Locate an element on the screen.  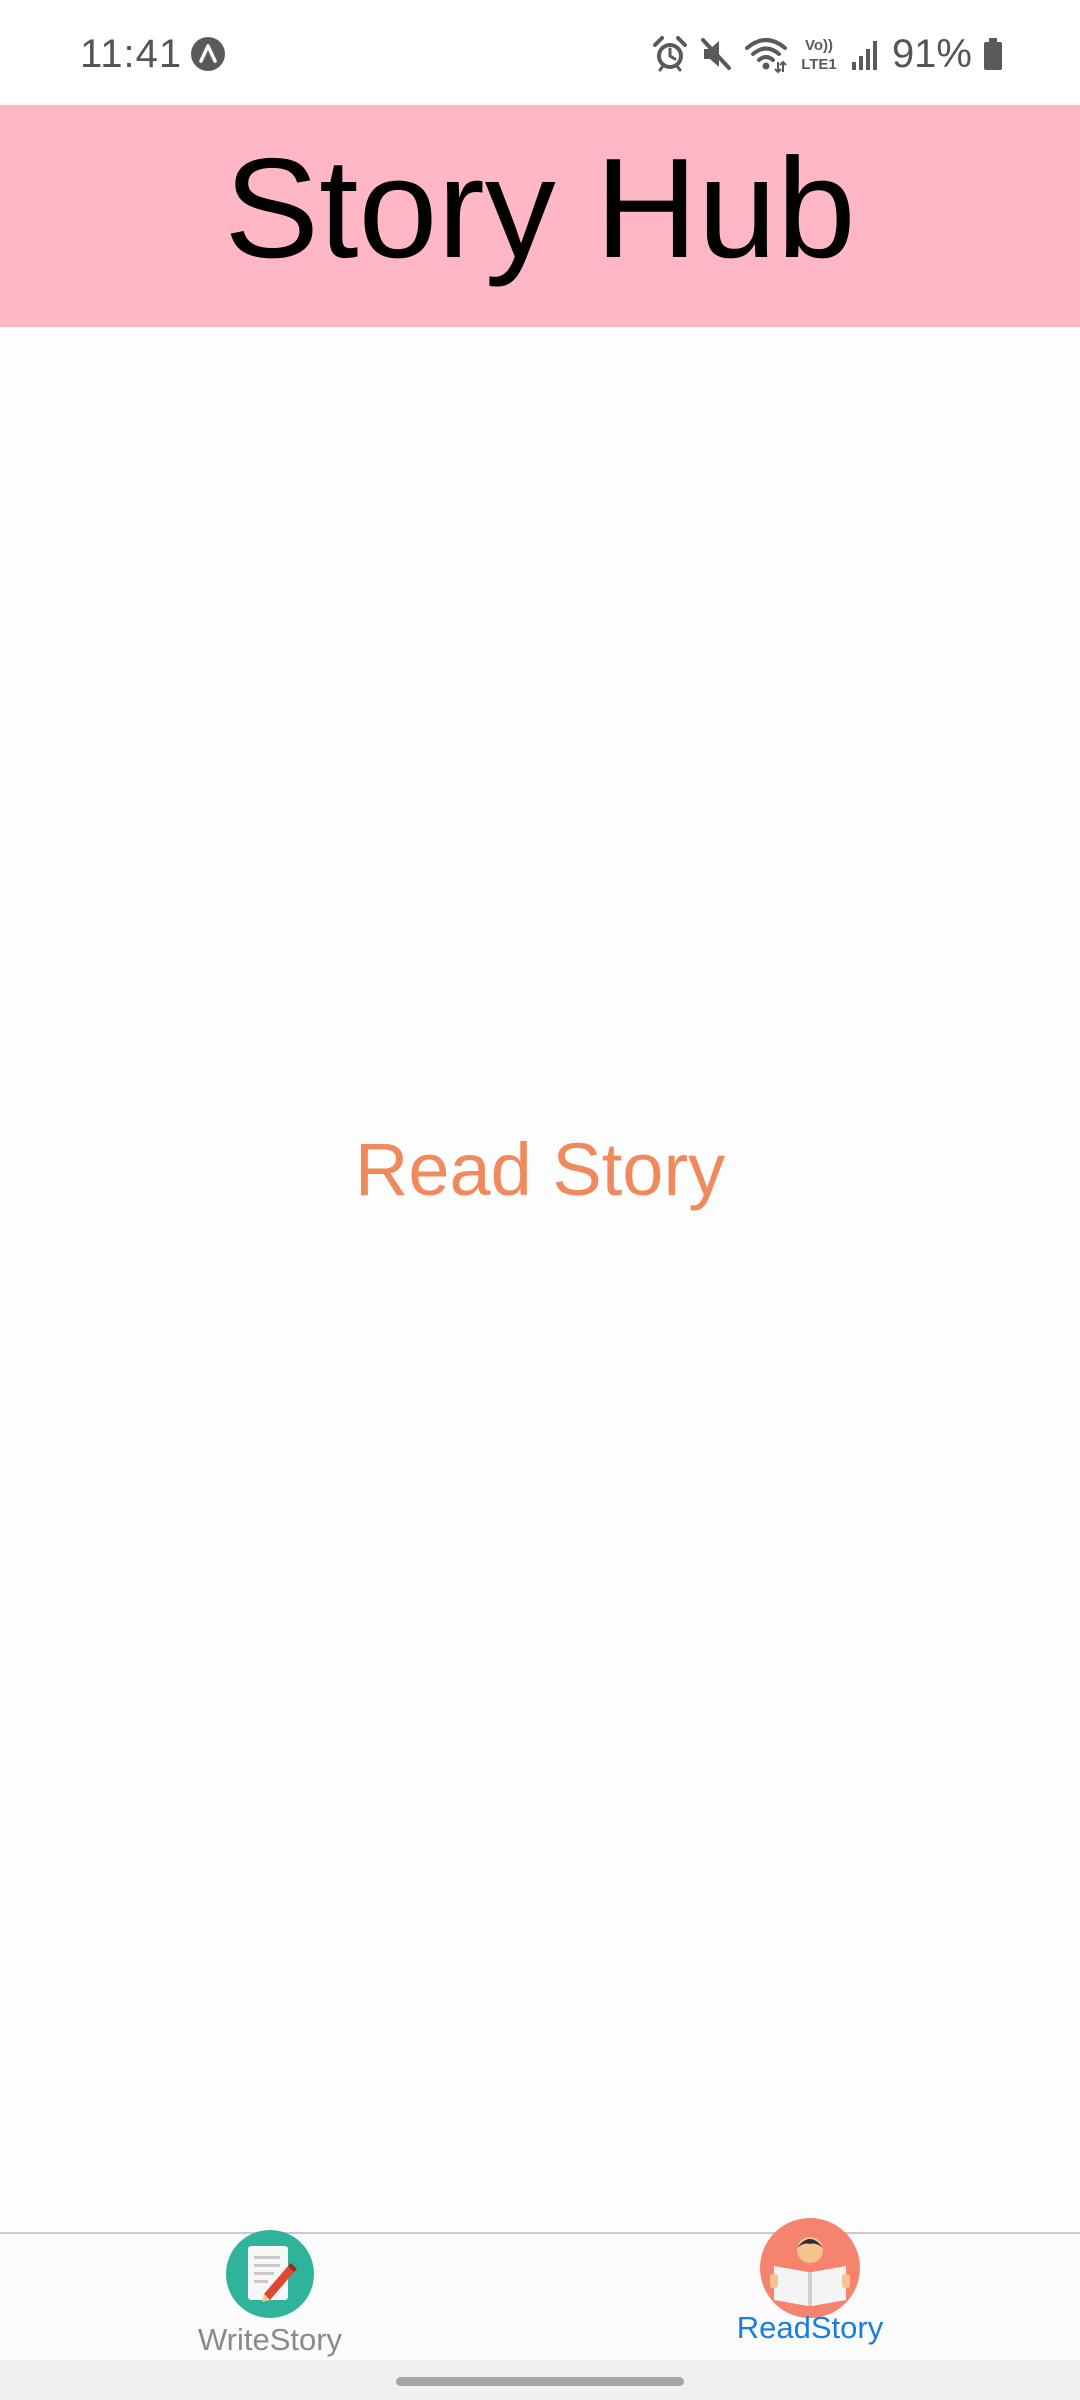
battery-percent: 91% is located at coordinates (931, 54).